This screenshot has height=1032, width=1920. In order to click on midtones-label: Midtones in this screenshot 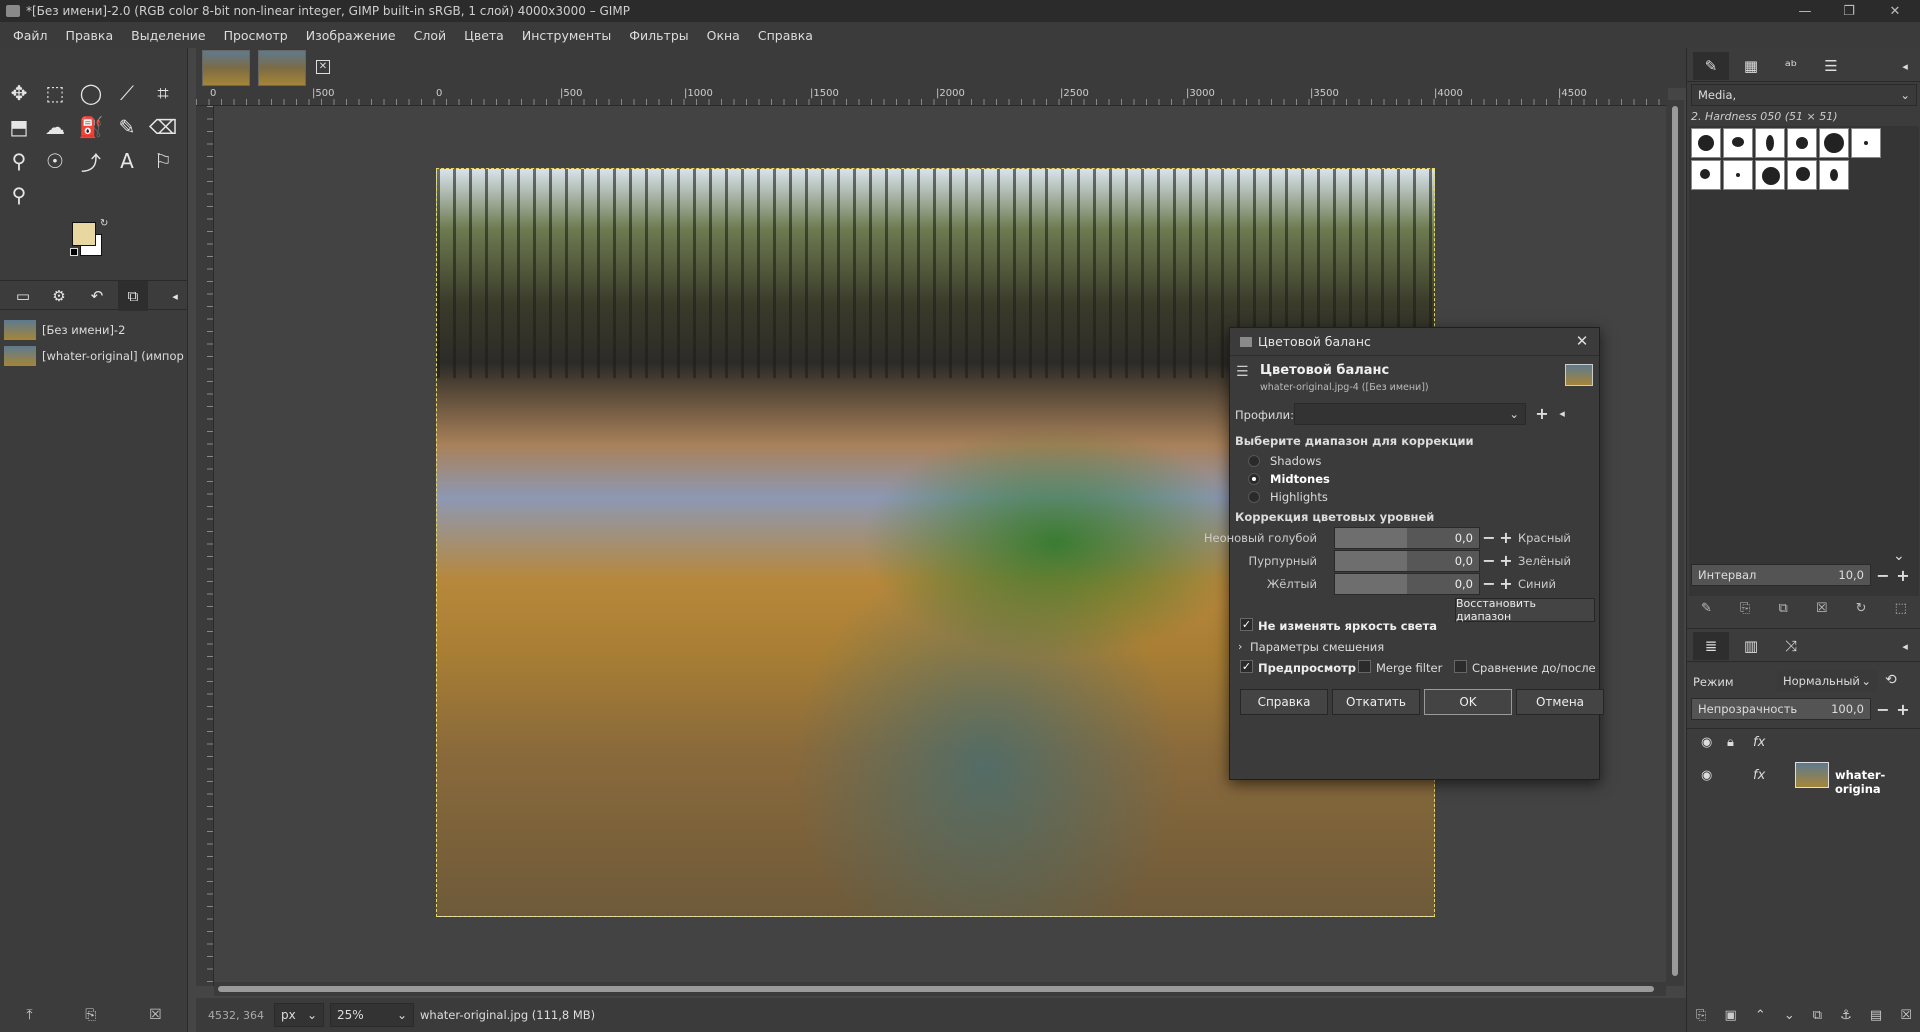, I will do `click(1300, 479)`.